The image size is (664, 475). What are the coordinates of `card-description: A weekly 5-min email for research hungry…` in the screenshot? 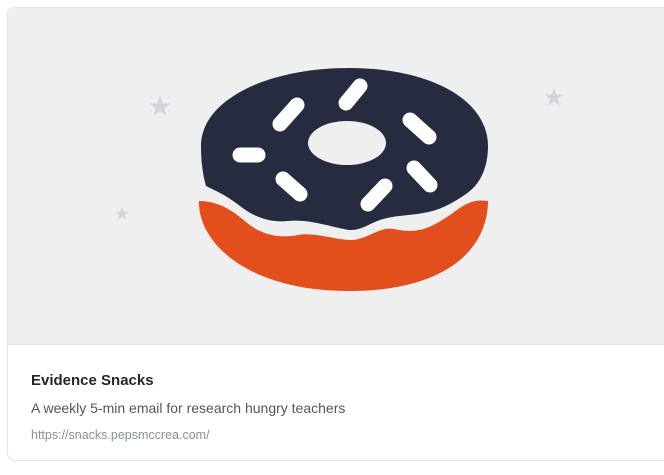 It's located at (188, 408).